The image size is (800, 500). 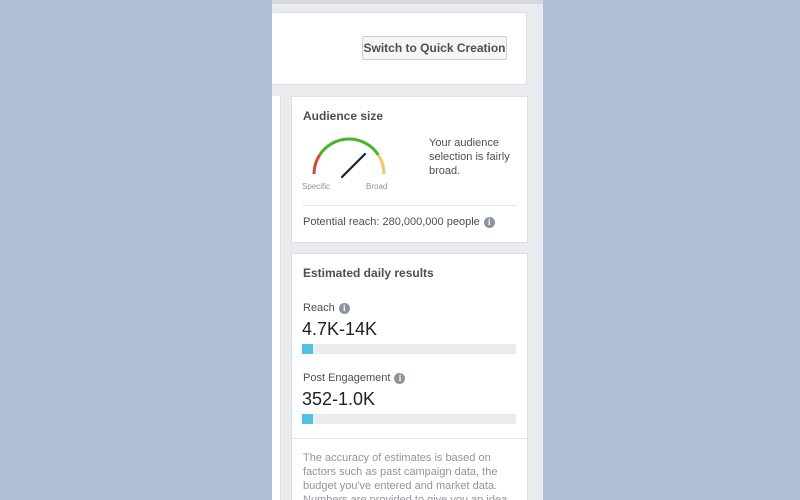 What do you see at coordinates (381, 164) in the screenshot?
I see `gauge-orange-segment` at bounding box center [381, 164].